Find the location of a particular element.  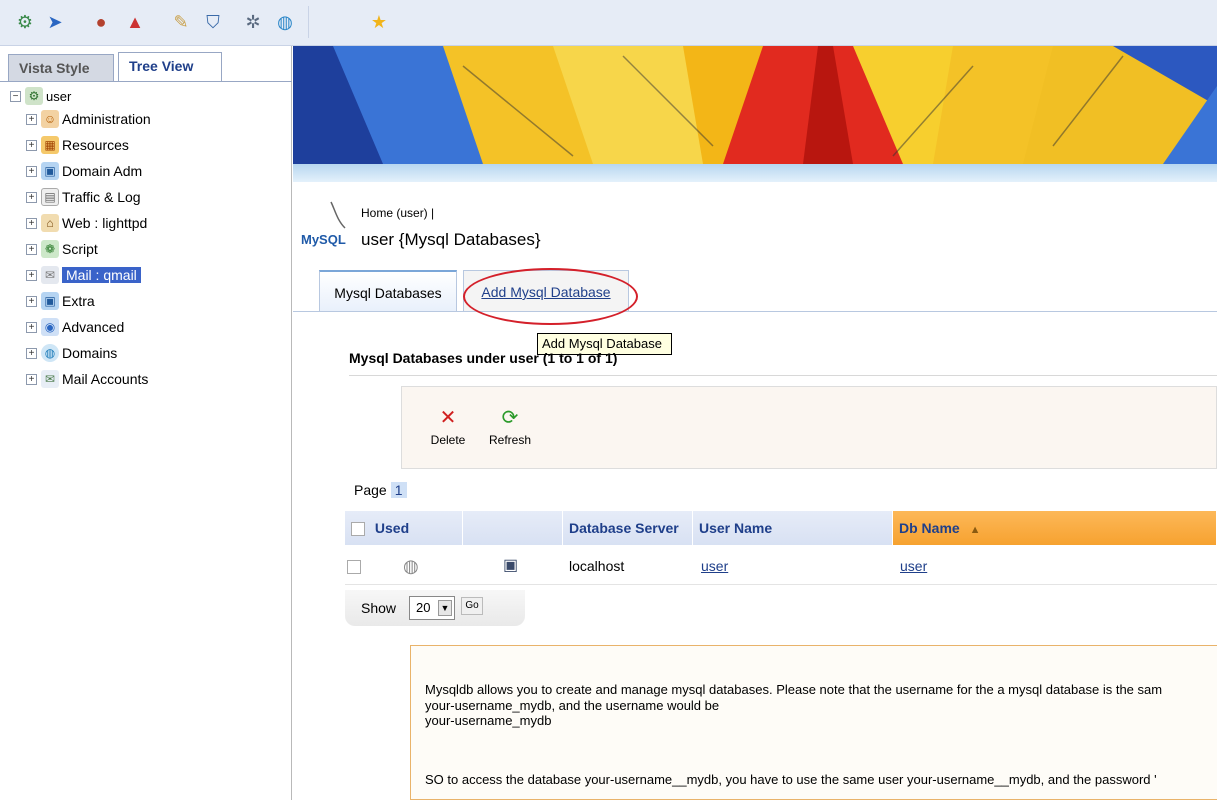

refresh-button: ⟳ Refresh is located at coordinates (510, 427).